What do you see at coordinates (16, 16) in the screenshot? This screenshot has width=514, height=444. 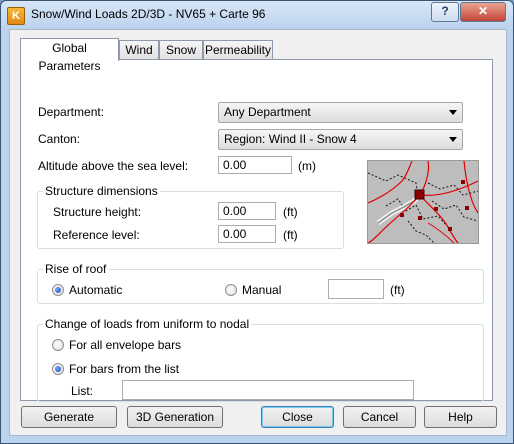 I see `app-icon: K` at bounding box center [16, 16].